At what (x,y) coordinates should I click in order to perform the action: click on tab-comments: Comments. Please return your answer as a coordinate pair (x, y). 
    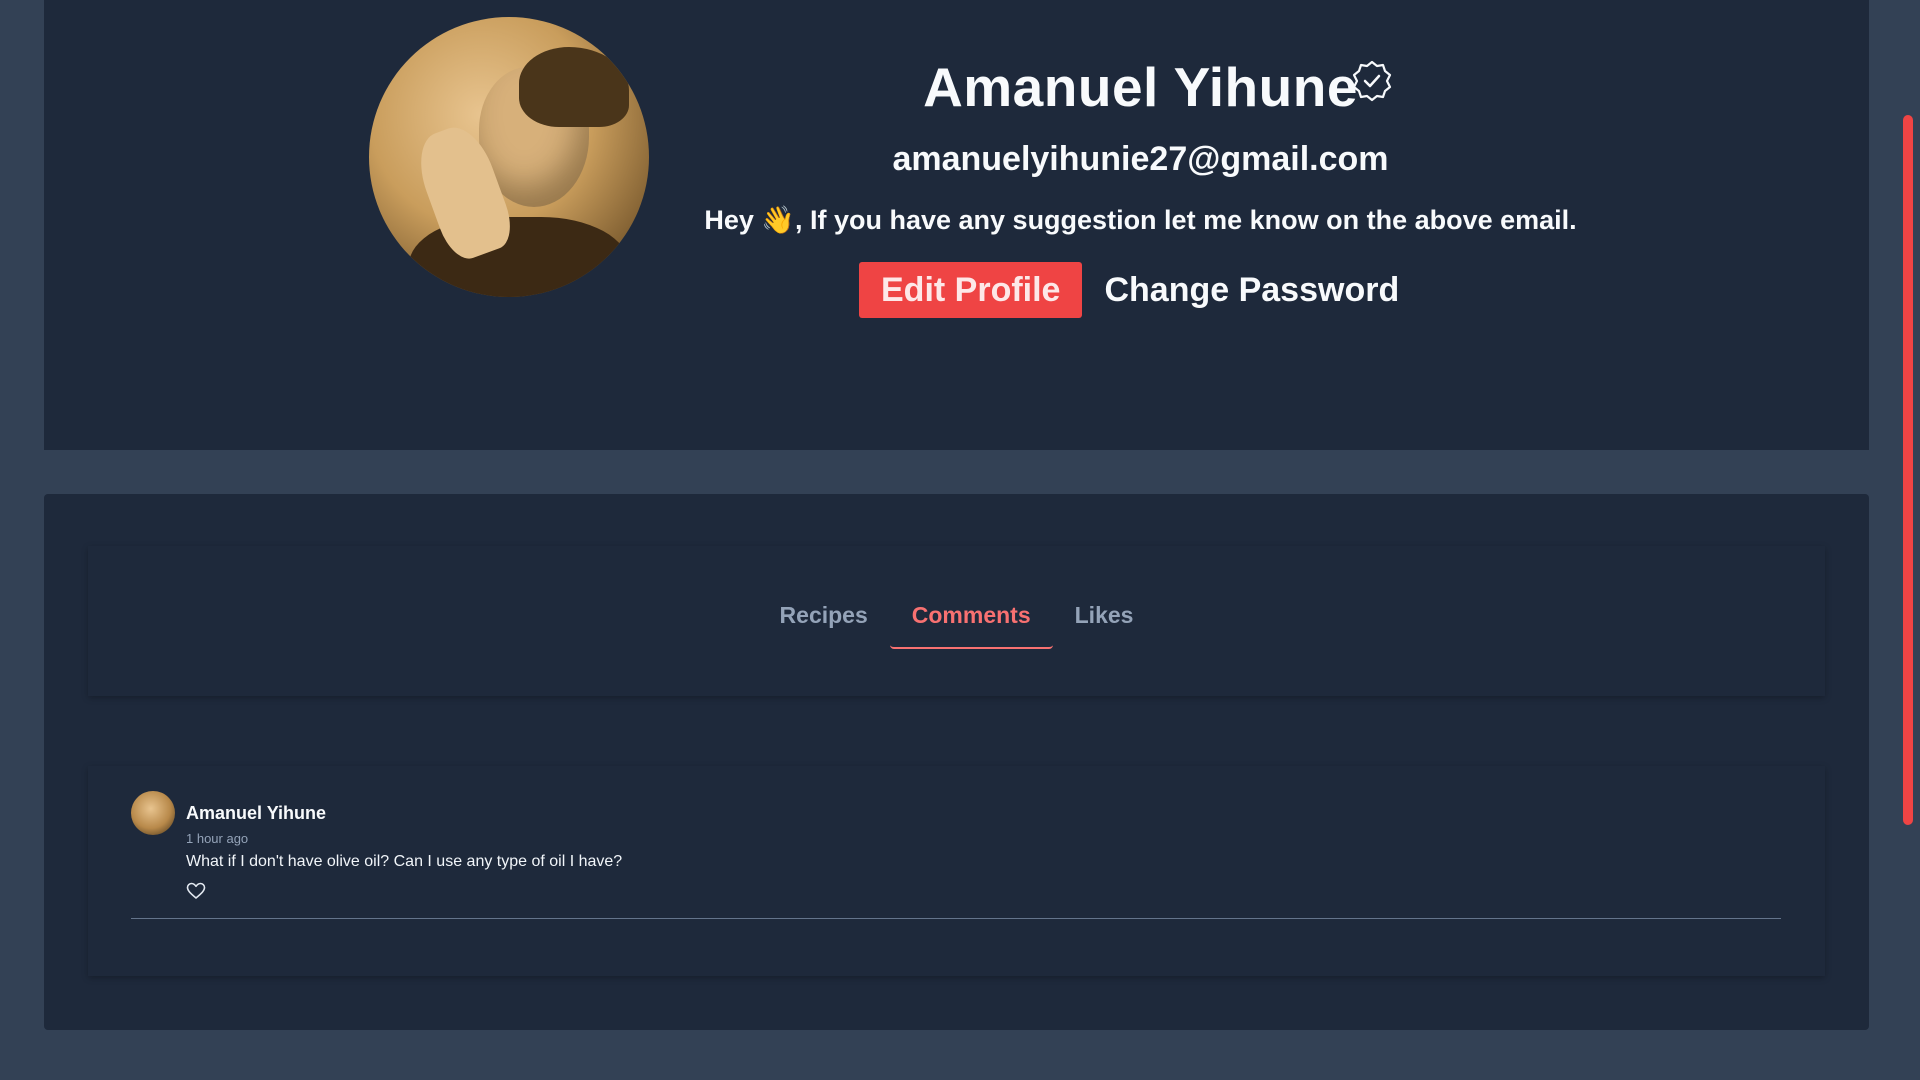
    Looking at the image, I should click on (971, 618).